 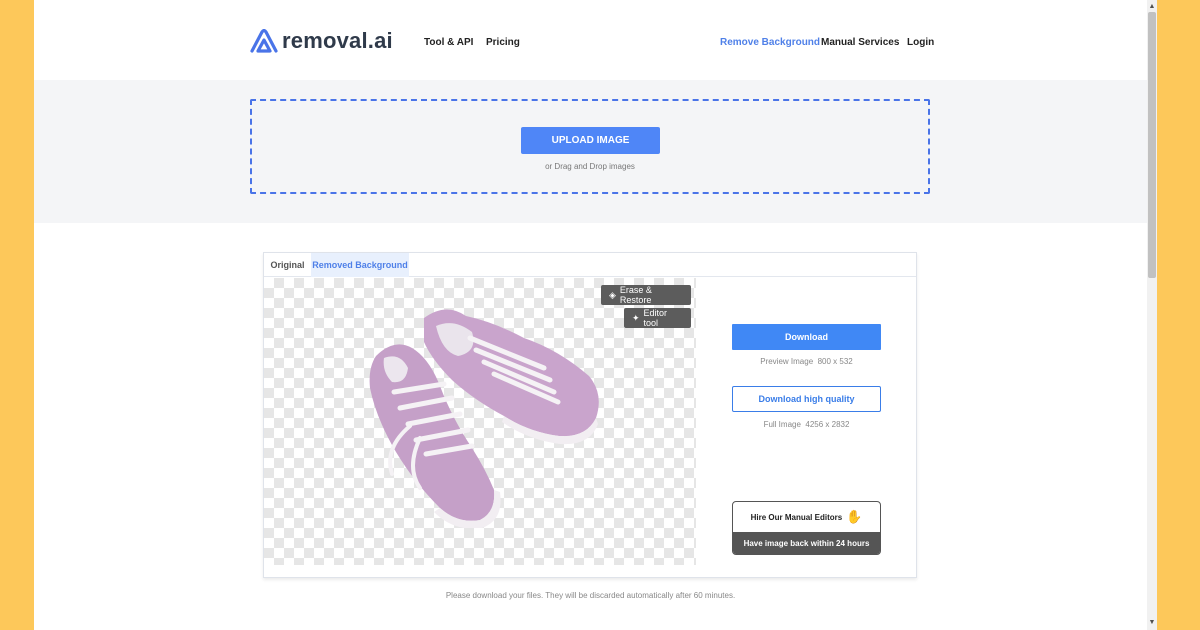 What do you see at coordinates (337, 40) in the screenshot?
I see `logo-text: removal.ai` at bounding box center [337, 40].